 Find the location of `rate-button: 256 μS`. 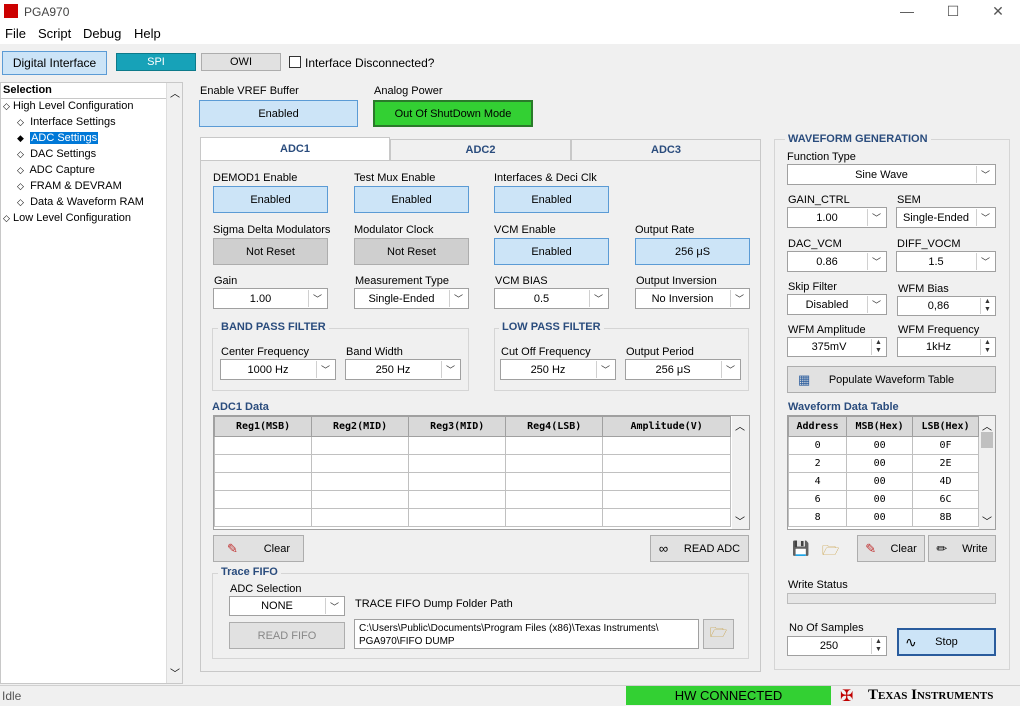

rate-button: 256 μS is located at coordinates (692, 251).